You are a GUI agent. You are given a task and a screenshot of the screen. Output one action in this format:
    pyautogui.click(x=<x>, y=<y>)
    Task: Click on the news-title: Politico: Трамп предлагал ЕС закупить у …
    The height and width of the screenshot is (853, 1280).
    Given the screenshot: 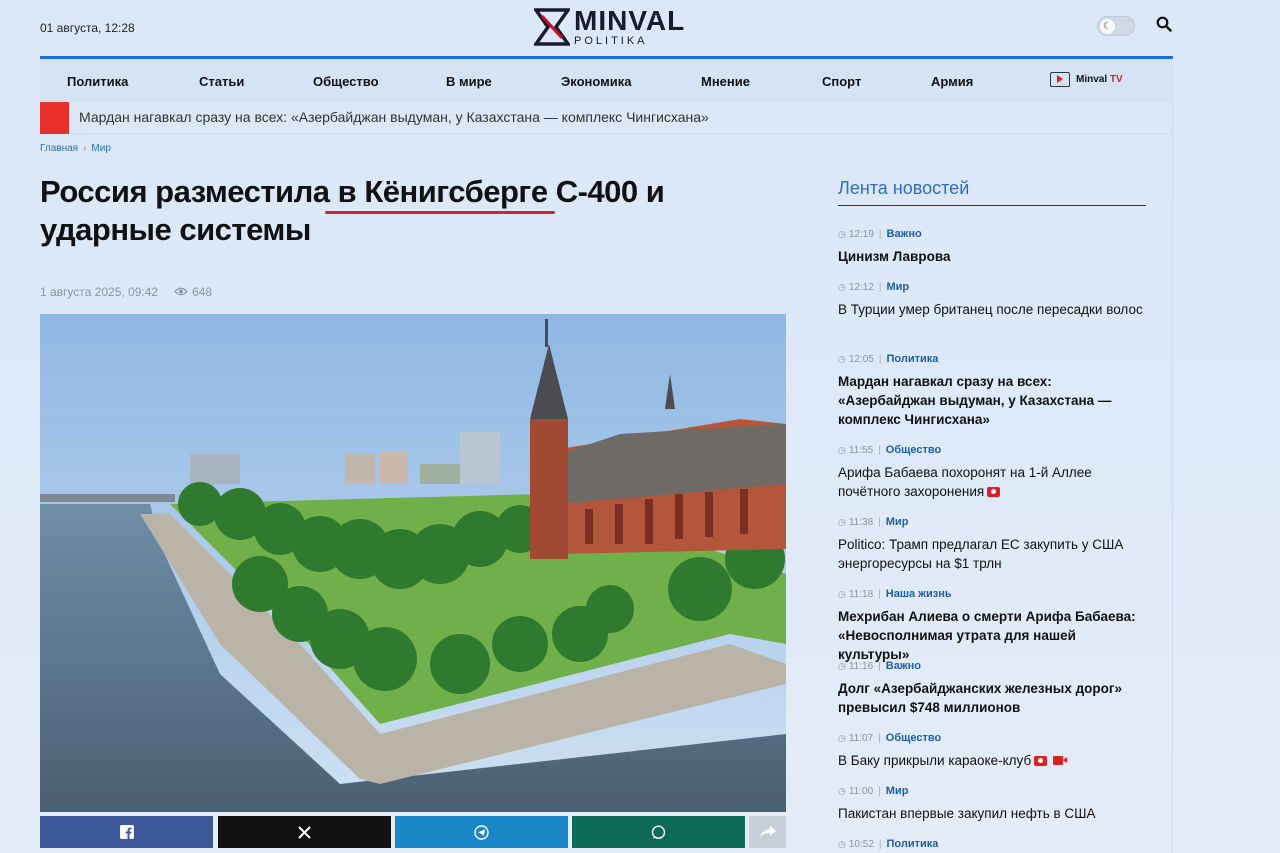 What is the action you would take?
    pyautogui.click(x=993, y=554)
    